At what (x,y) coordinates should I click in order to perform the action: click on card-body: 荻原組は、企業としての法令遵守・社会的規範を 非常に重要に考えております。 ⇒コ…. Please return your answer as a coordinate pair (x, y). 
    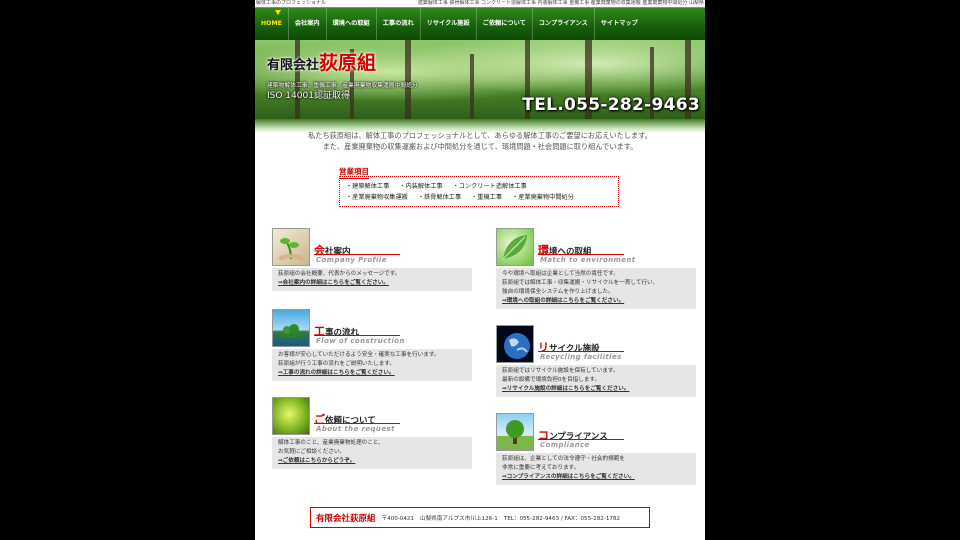
    Looking at the image, I should click on (596, 469).